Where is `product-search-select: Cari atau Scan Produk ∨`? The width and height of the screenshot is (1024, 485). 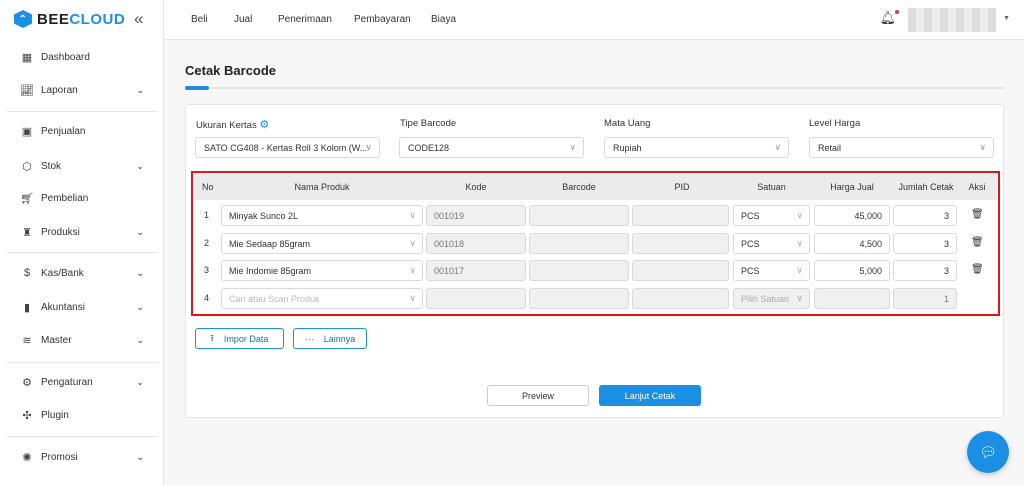 product-search-select: Cari atau Scan Produk ∨ is located at coordinates (322, 298).